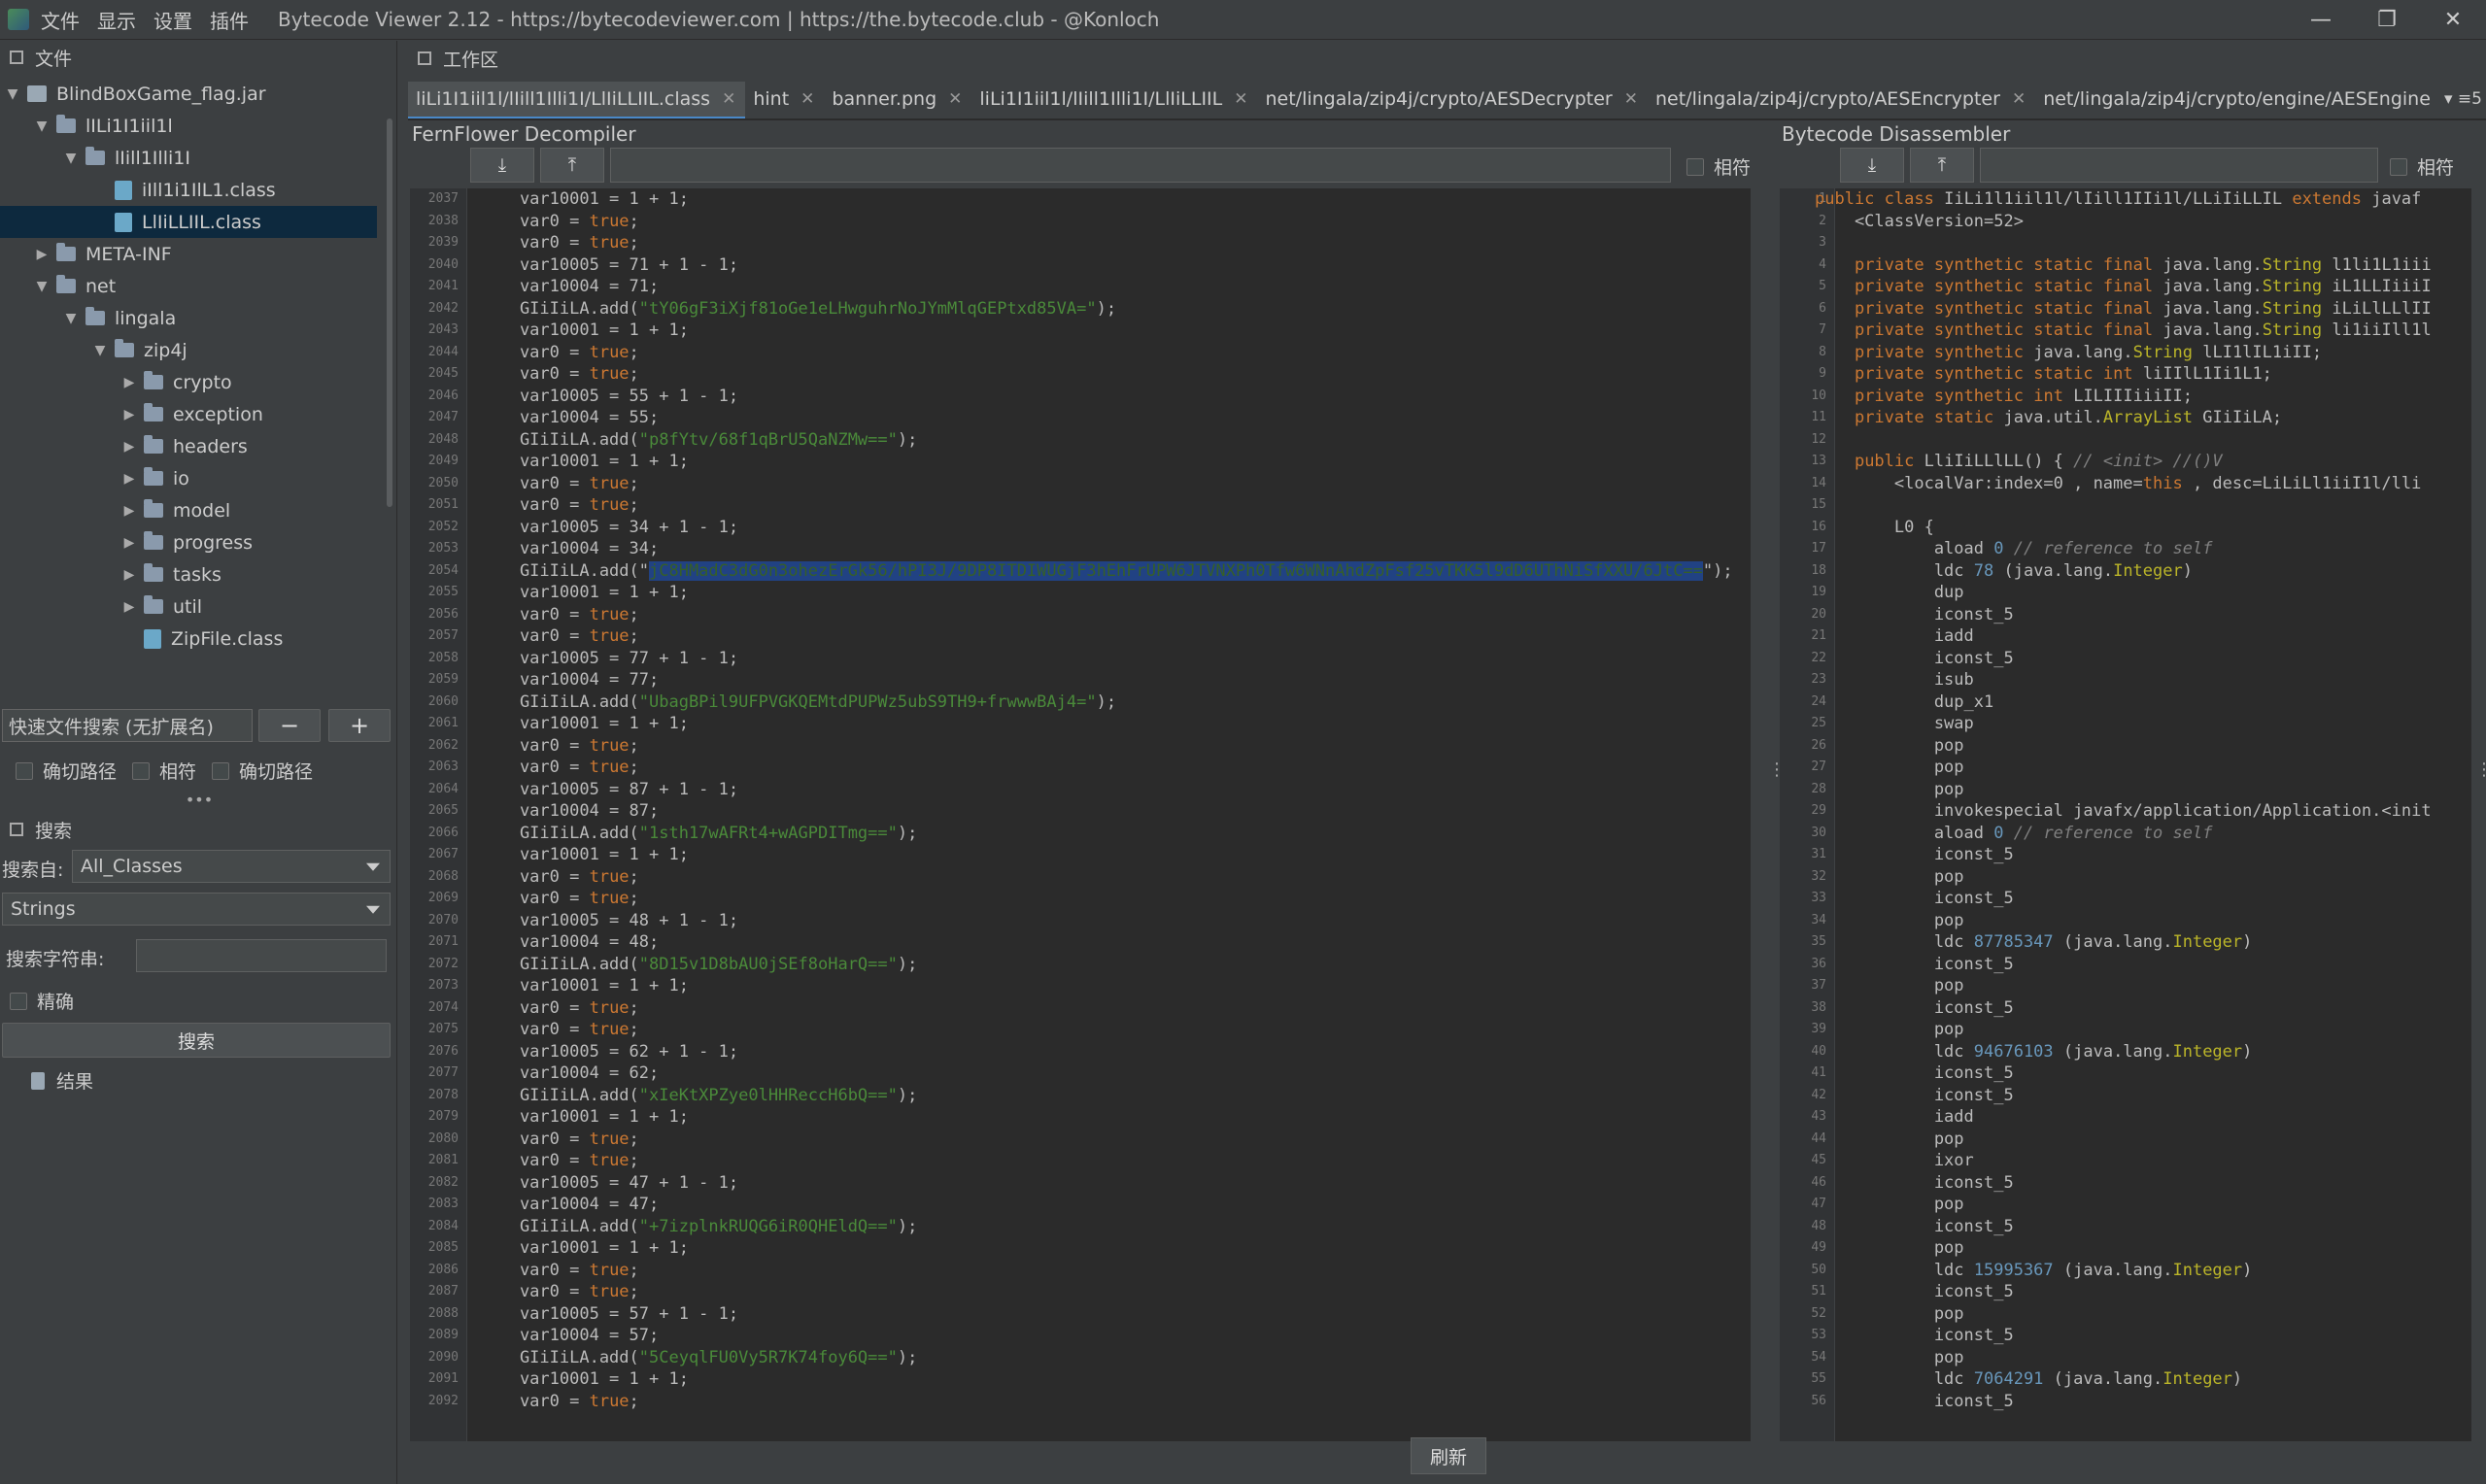 The width and height of the screenshot is (2486, 1484). I want to click on editor-tab: banner.png ✕, so click(897, 100).